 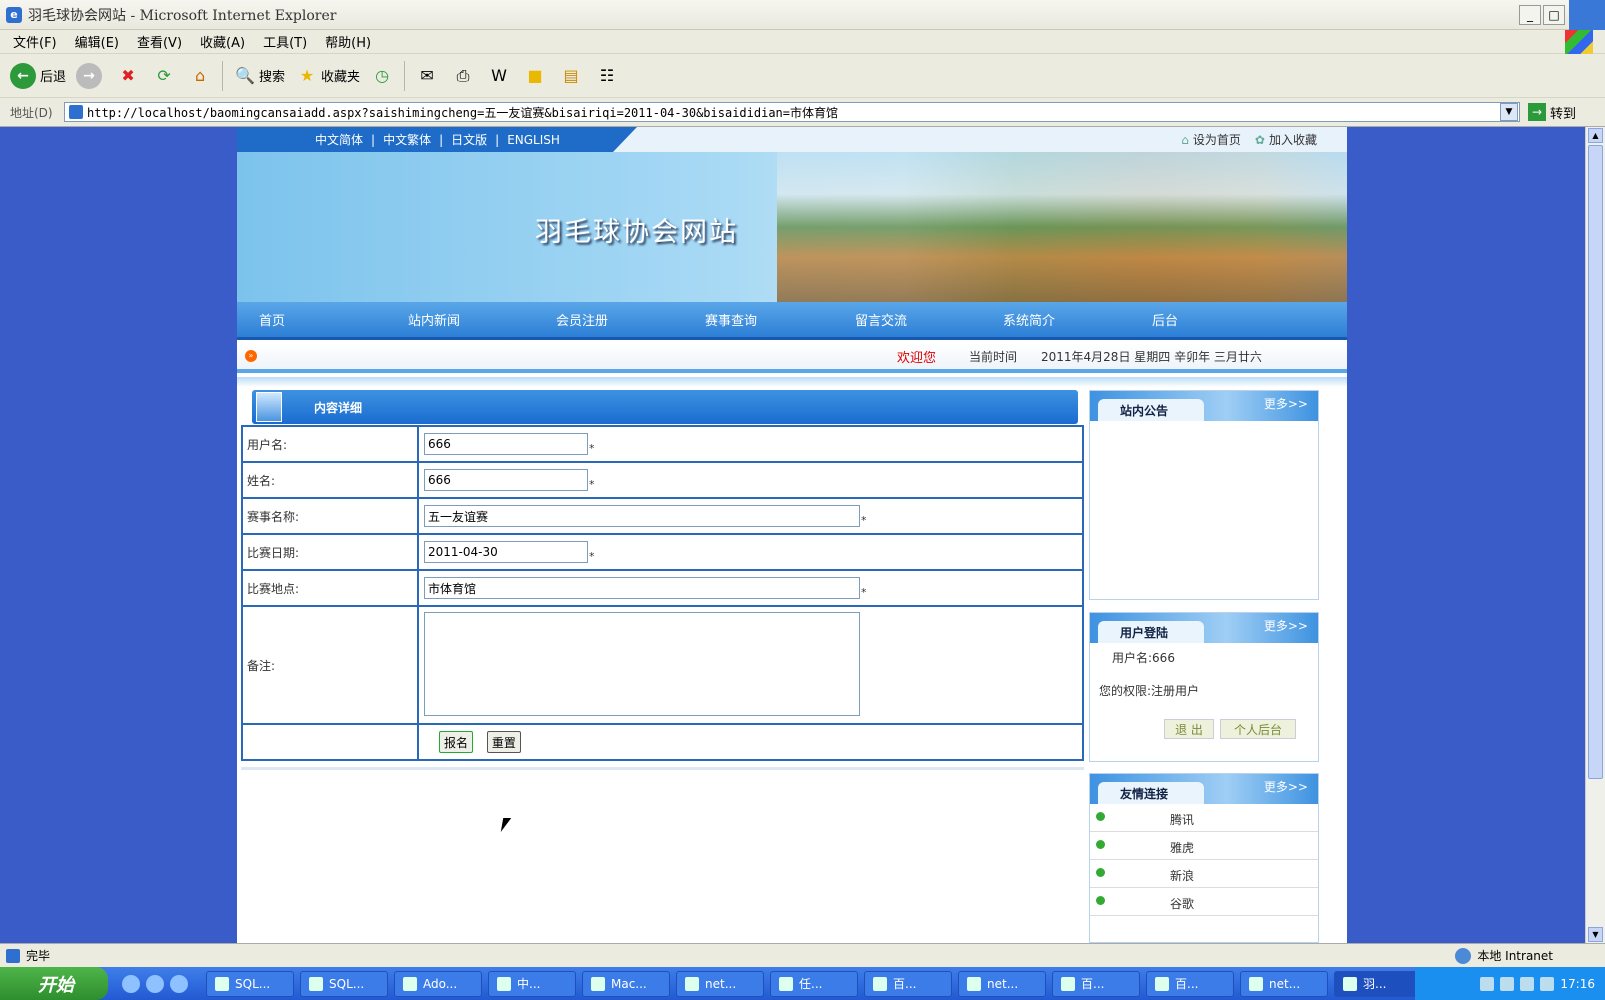 What do you see at coordinates (1258, 729) in the screenshot?
I see `personal-admin-button: 个人后台` at bounding box center [1258, 729].